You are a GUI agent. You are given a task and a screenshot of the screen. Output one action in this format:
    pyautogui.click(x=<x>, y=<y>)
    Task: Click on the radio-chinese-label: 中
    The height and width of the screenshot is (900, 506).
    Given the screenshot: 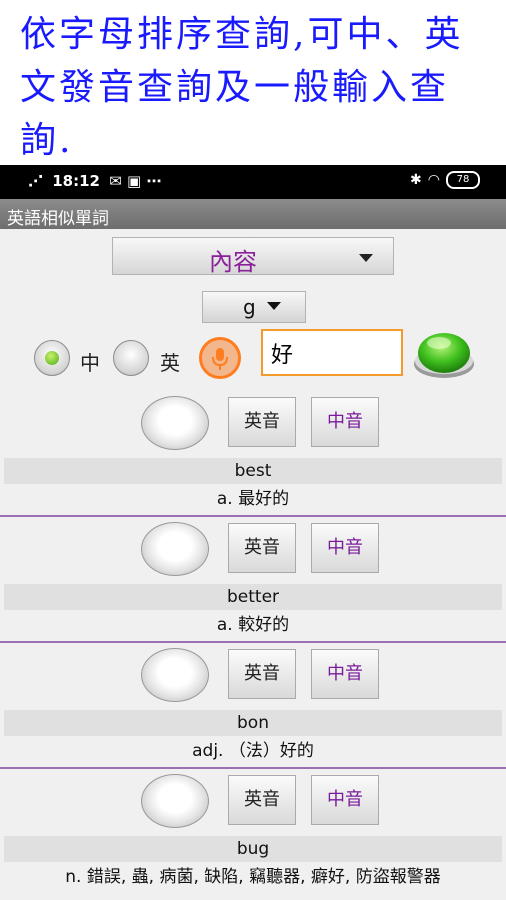 What is the action you would take?
    pyautogui.click(x=90, y=363)
    